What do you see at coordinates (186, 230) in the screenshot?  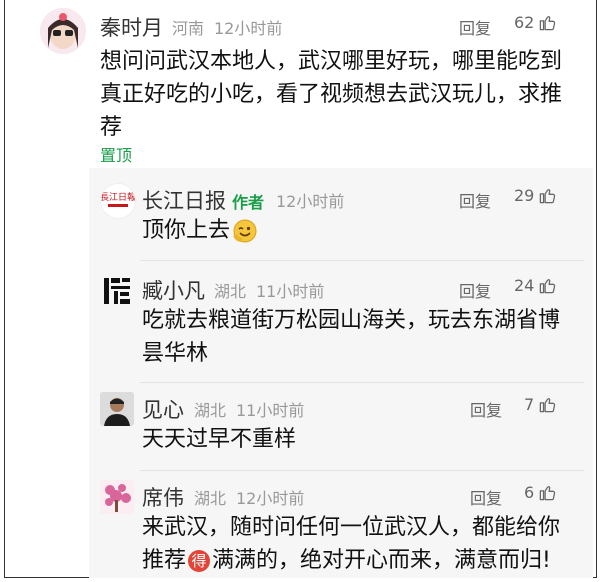 I see `comment-text-content: 顶你上去` at bounding box center [186, 230].